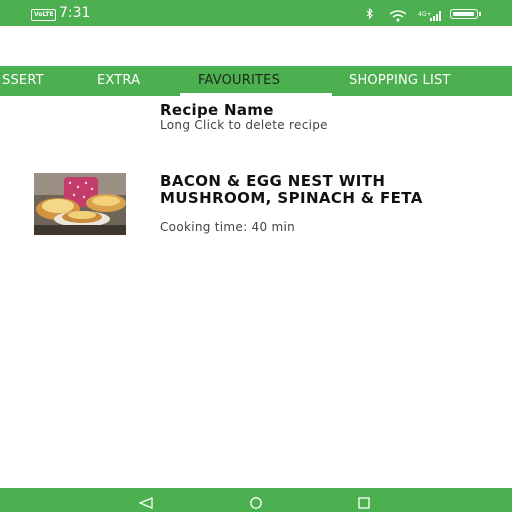  I want to click on tab-extra: EXTRA, so click(118, 81).